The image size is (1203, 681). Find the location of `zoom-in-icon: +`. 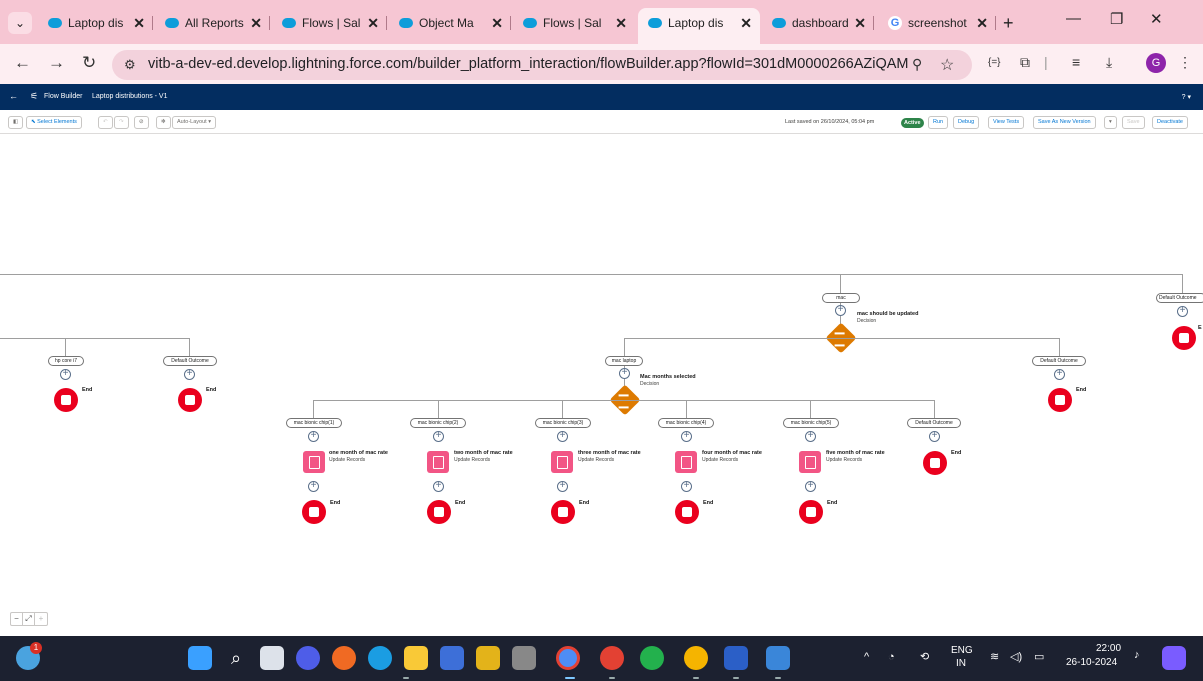

zoom-in-icon: + is located at coordinates (41, 619).